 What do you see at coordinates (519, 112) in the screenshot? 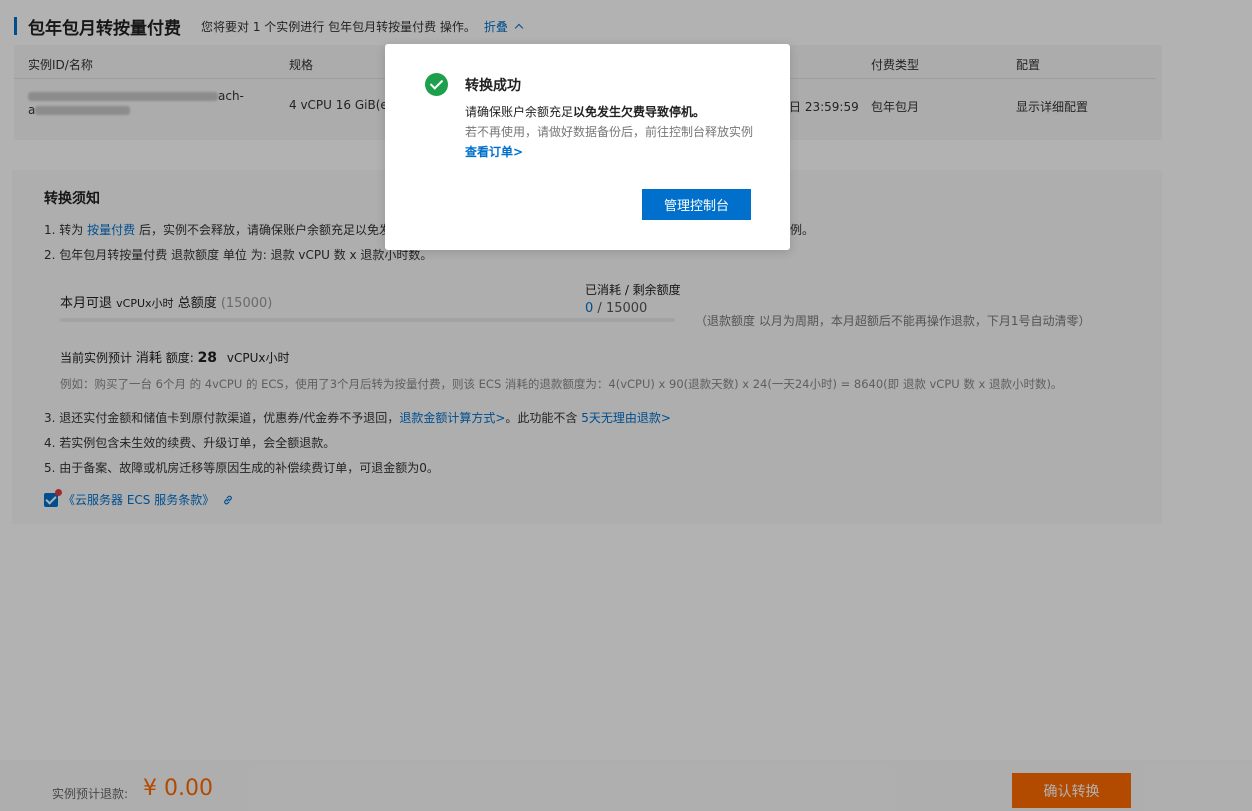
I see `dialog-message-a: 请确保账户余额充足` at bounding box center [519, 112].